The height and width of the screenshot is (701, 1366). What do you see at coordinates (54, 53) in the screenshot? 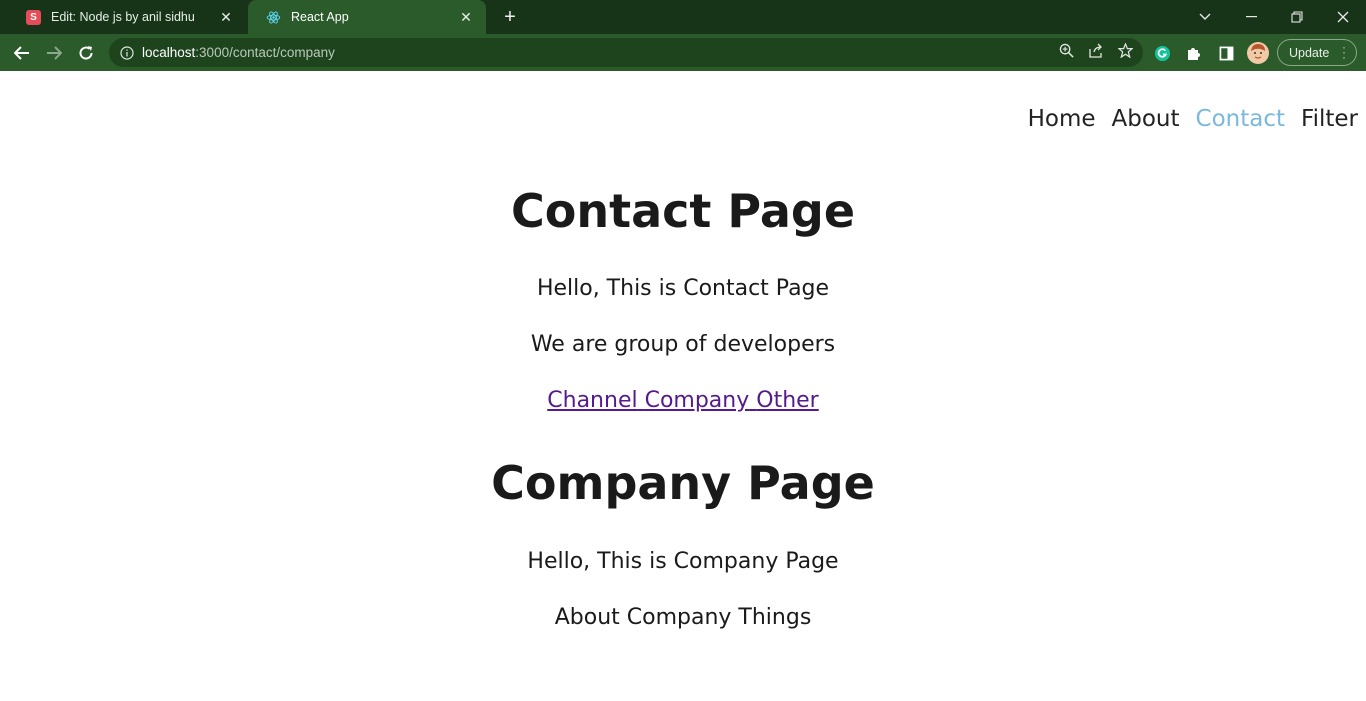
I see `forward-arrow-icon` at bounding box center [54, 53].